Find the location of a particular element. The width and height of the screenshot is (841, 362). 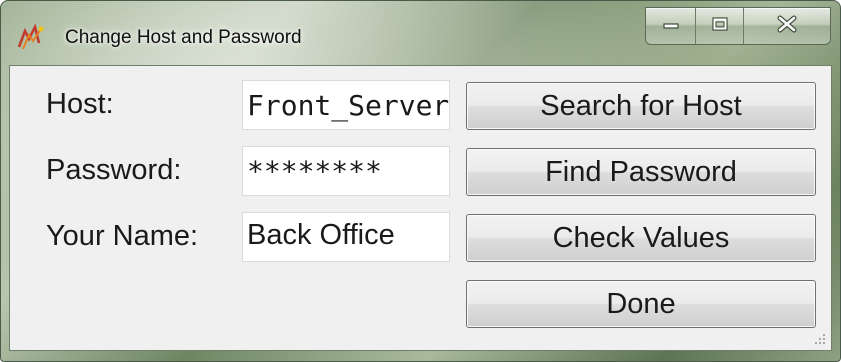

minimize-icon is located at coordinates (671, 26).